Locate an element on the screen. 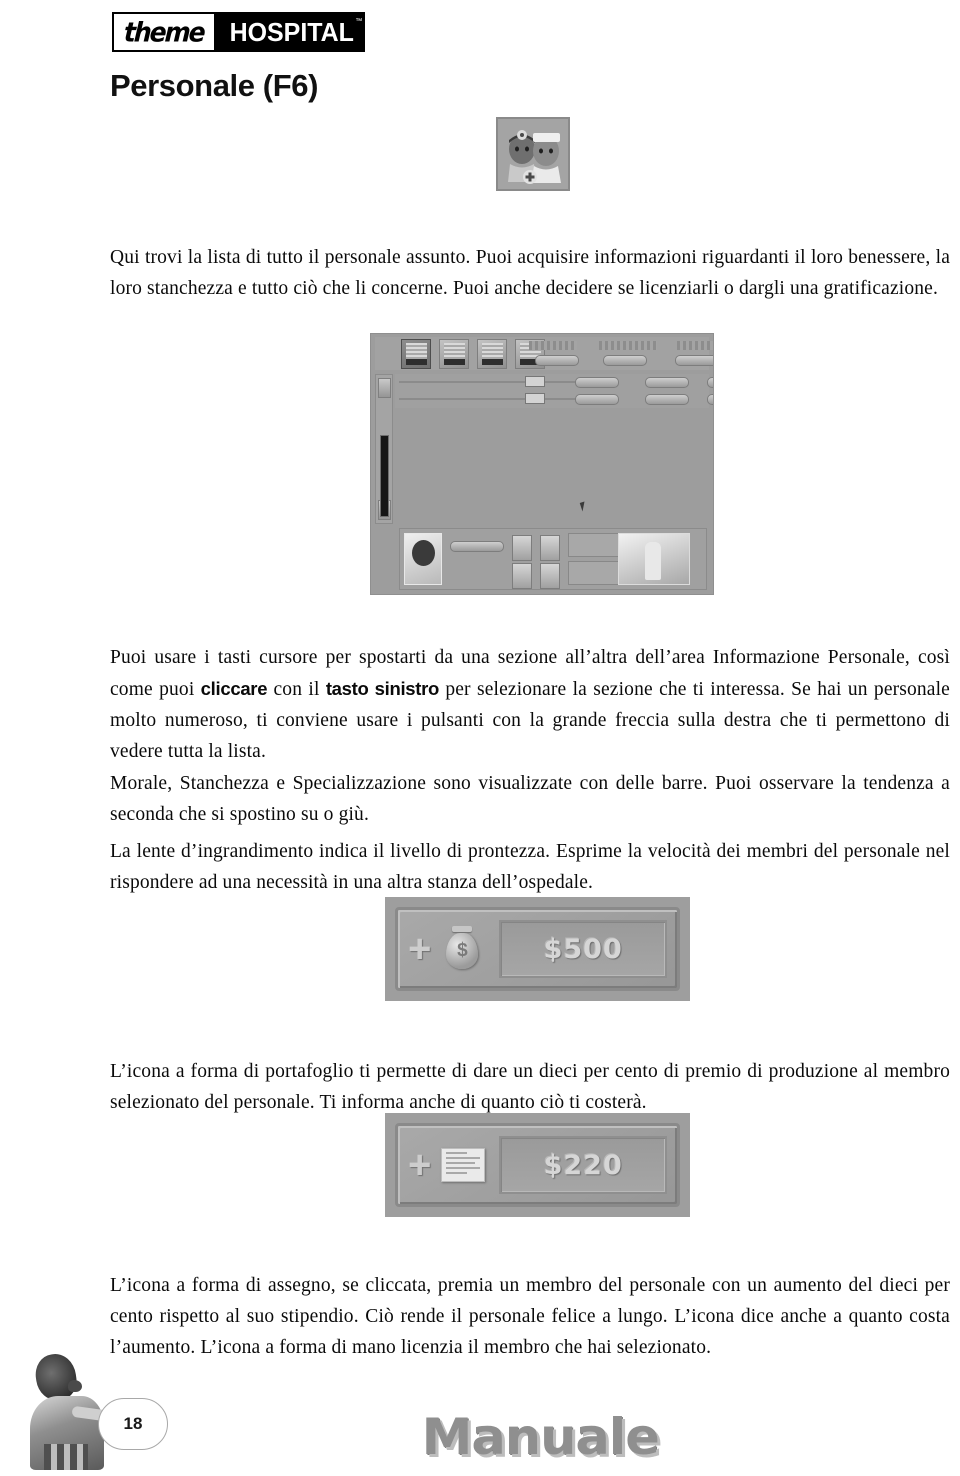 Image resolution: width=960 pixels, height=1476 pixels. staff-category-tabbar is located at coordinates (544, 355).